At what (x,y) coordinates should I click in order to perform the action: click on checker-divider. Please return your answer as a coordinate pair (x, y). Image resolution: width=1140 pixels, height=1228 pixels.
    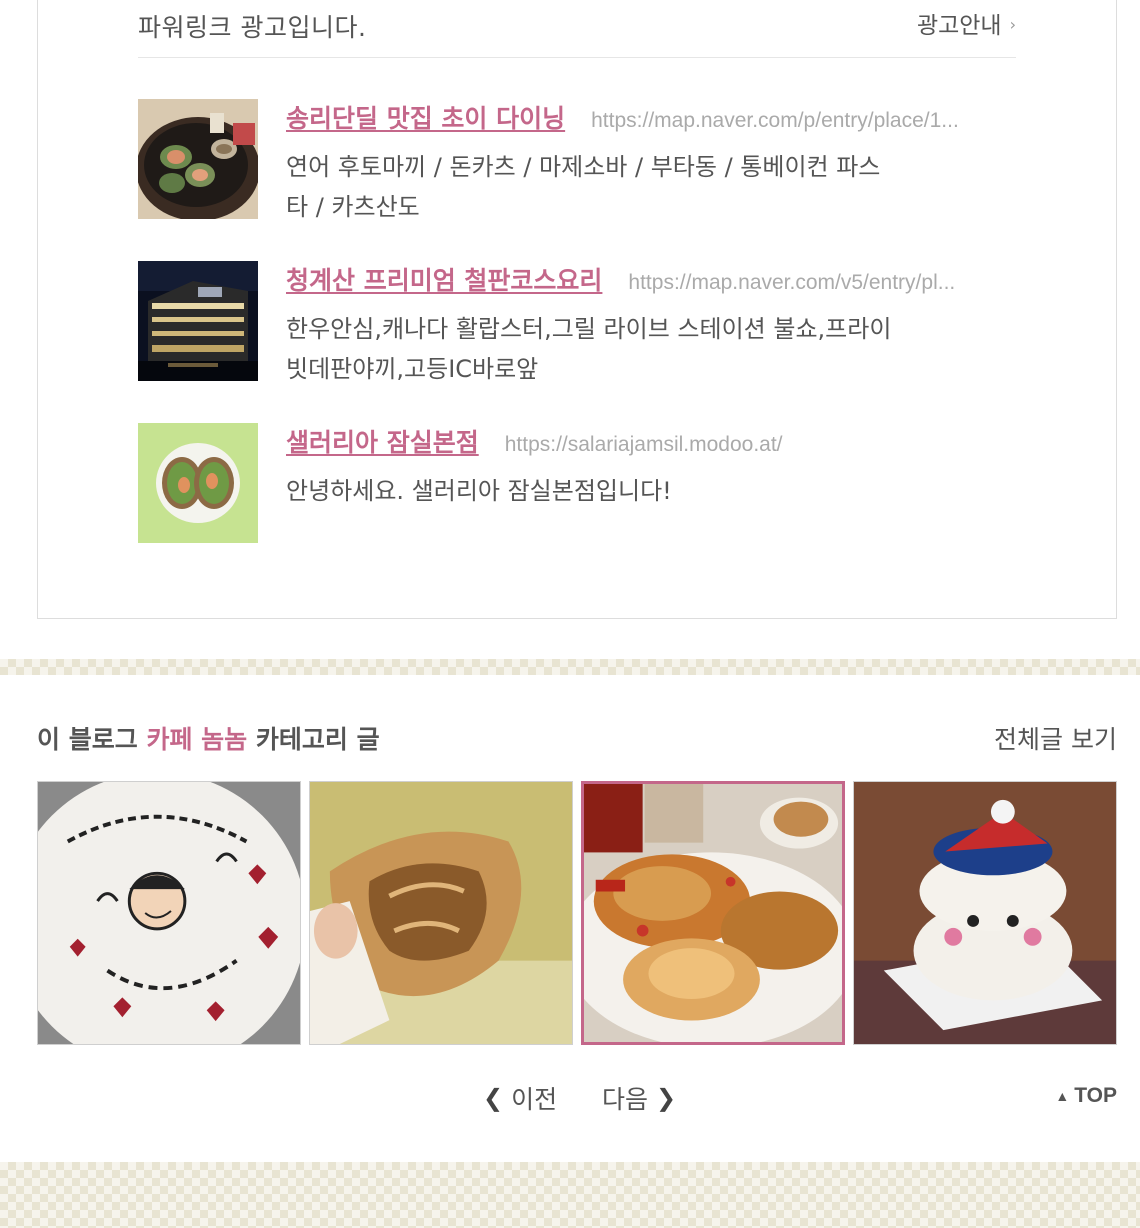
    Looking at the image, I should click on (570, 667).